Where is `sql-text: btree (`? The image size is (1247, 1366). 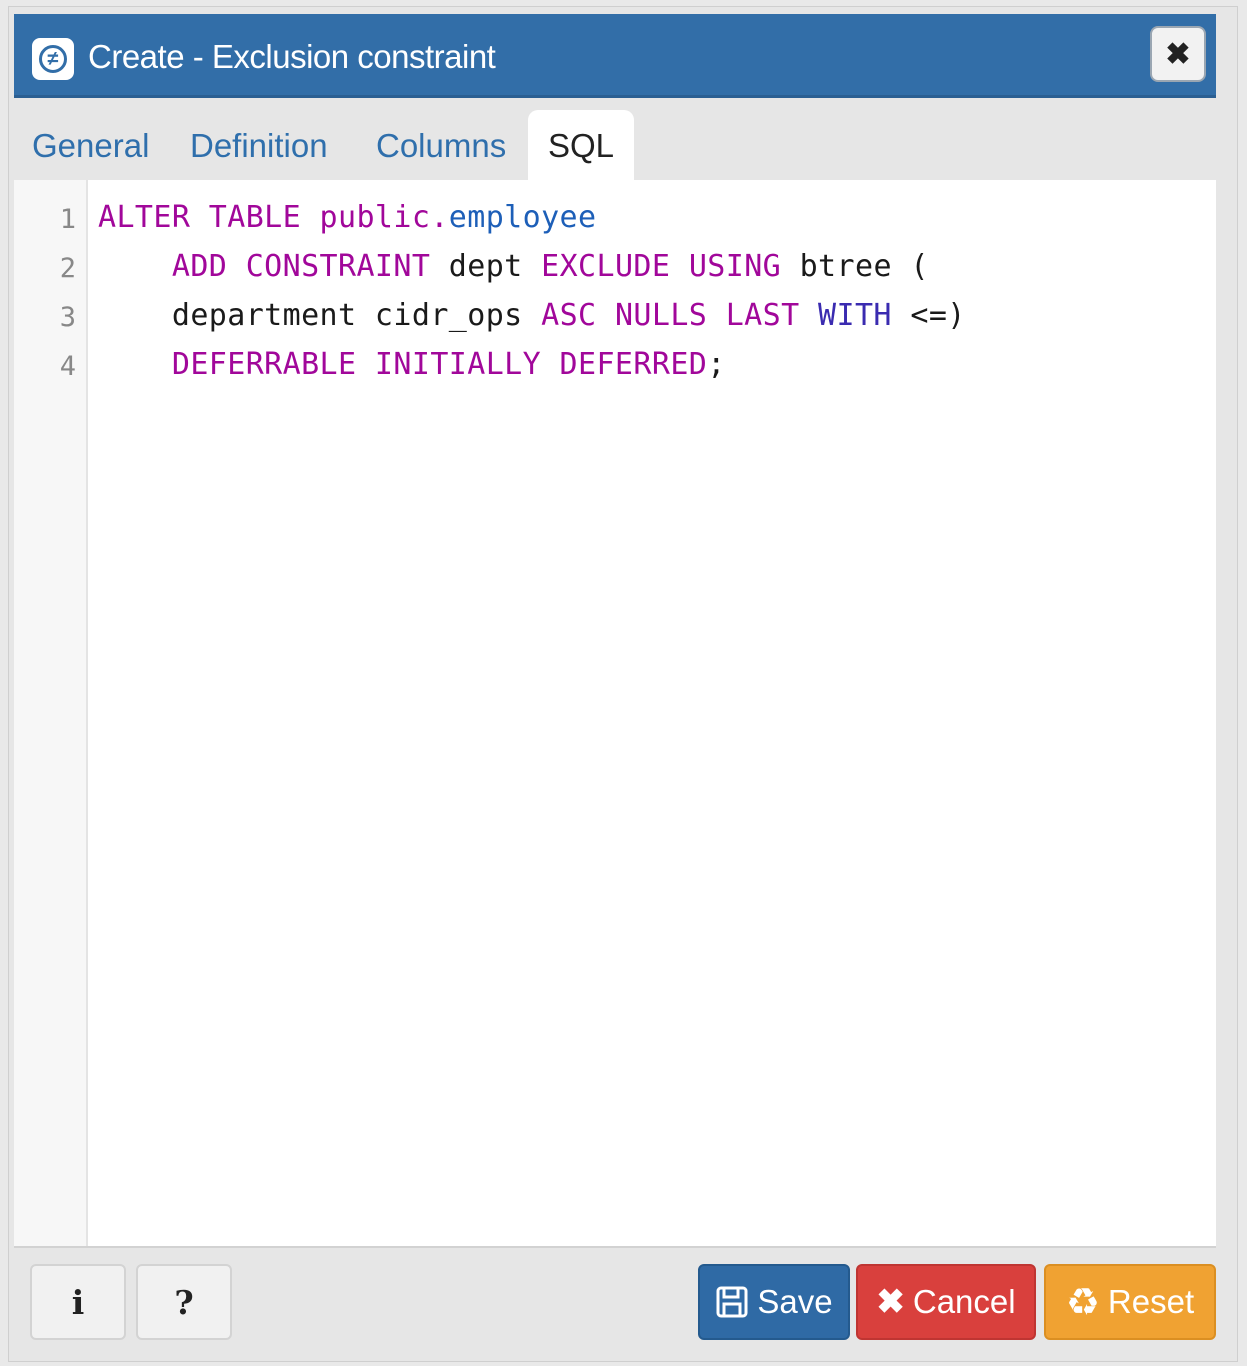
sql-text: btree ( is located at coordinates (864, 266).